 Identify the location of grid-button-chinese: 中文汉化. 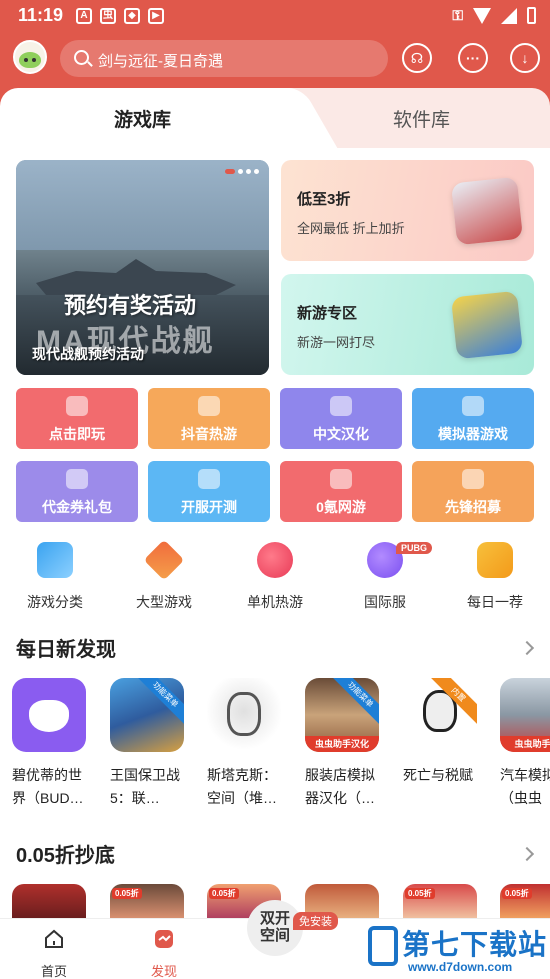
(341, 418).